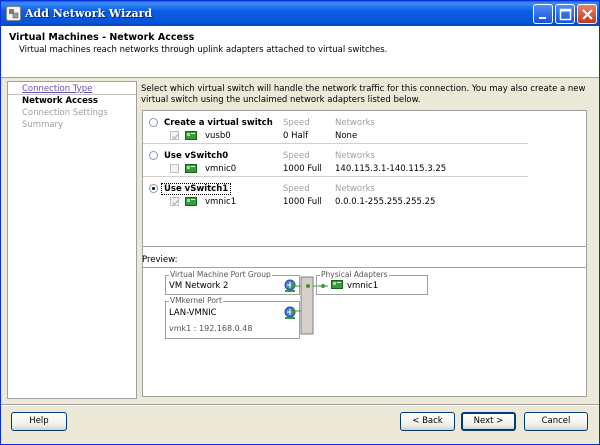 This screenshot has height=445, width=600. What do you see at coordinates (43, 125) in the screenshot?
I see `step-summary: Summary` at bounding box center [43, 125].